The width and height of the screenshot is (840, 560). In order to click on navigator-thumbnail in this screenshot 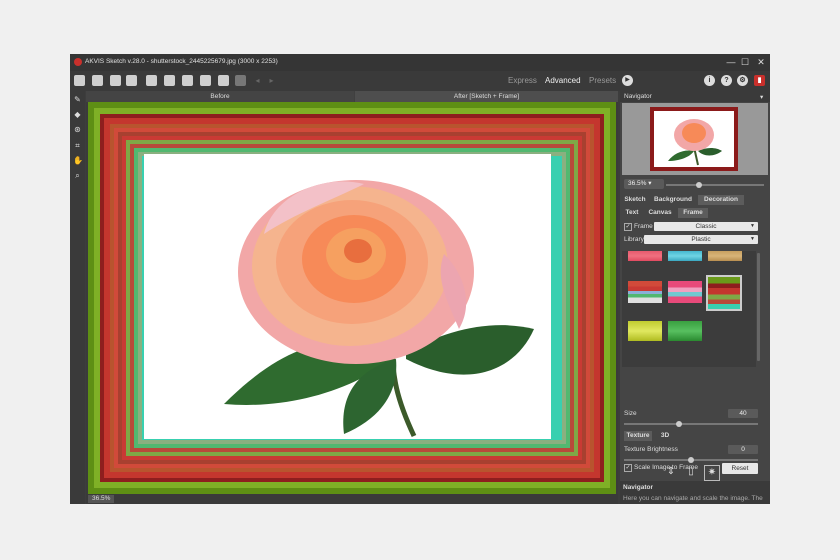, I will do `click(694, 139)`.